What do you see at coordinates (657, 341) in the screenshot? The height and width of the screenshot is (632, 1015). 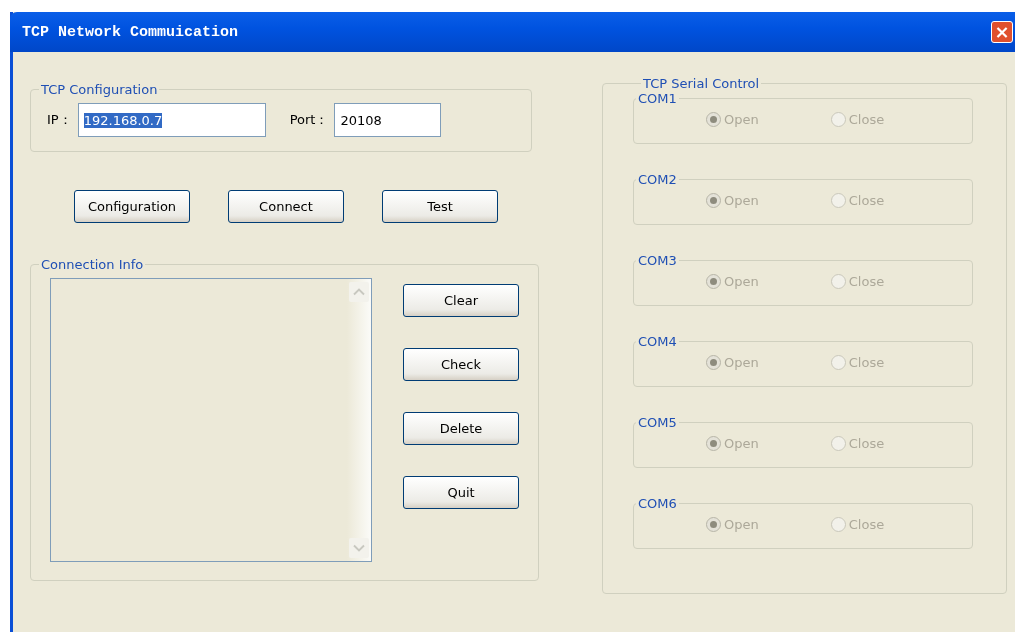 I see `port-title: COM4` at bounding box center [657, 341].